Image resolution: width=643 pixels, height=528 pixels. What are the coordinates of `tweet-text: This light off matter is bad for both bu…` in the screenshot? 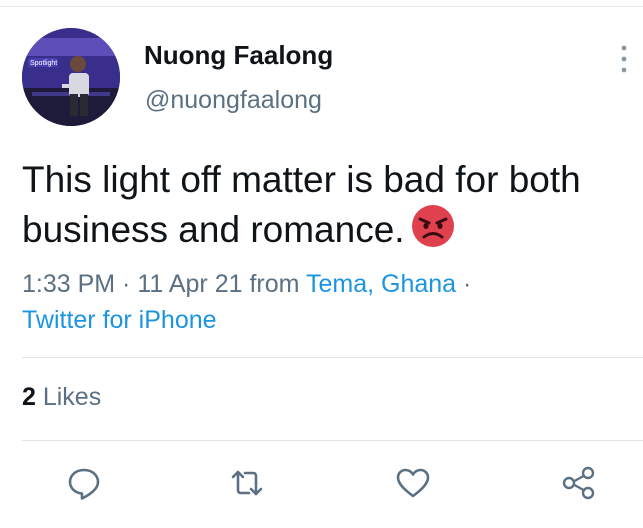 It's located at (301, 204).